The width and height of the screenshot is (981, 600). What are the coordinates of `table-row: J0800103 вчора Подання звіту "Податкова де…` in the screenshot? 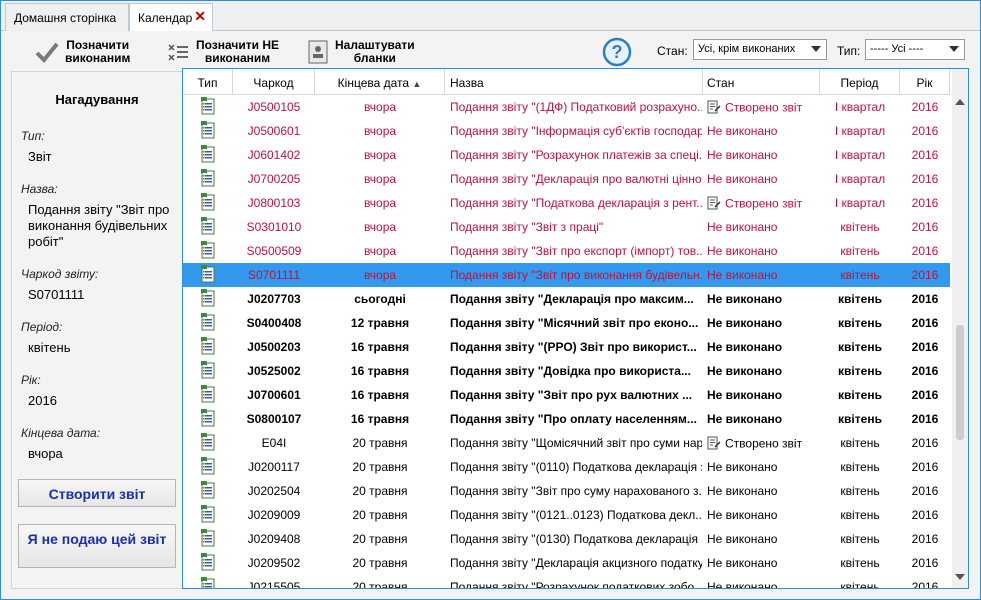 It's located at (566, 203).